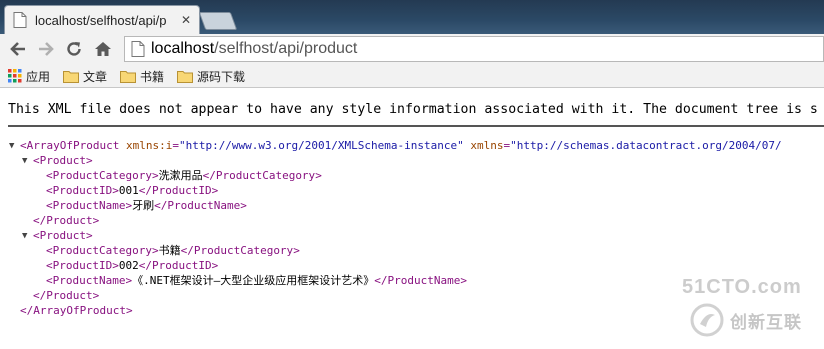 The height and width of the screenshot is (349, 824). I want to click on xml-element-line: <ProductID>001</ProductID>, so click(132, 190).